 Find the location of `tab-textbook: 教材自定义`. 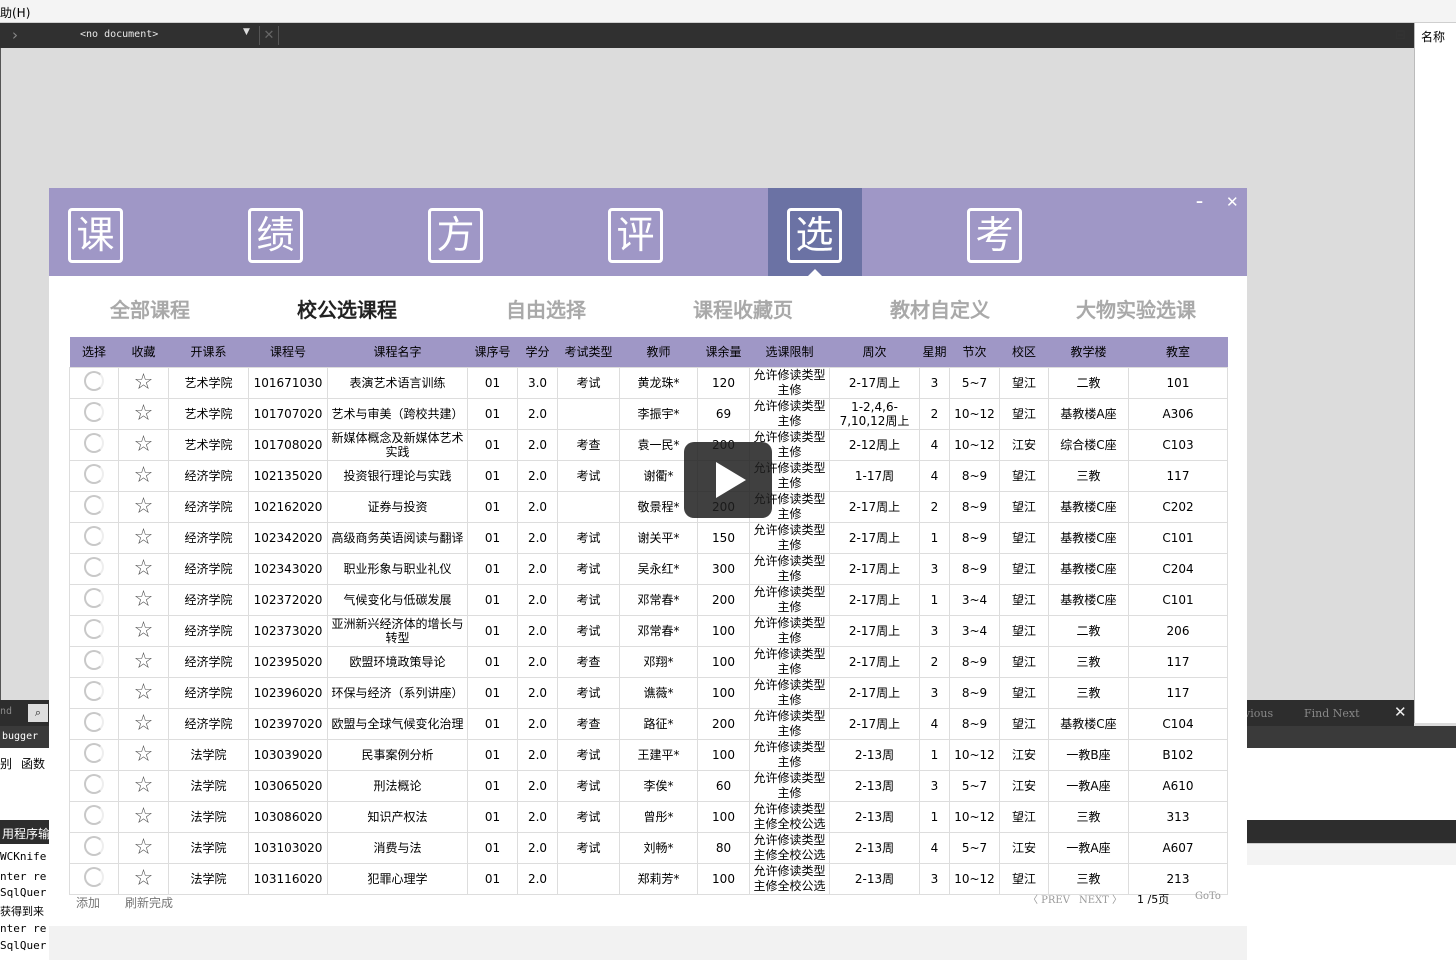

tab-textbook: 教材自定义 is located at coordinates (940, 308).